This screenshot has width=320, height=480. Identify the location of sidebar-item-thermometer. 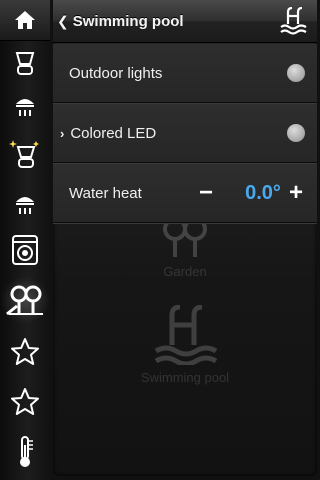
(25, 452).